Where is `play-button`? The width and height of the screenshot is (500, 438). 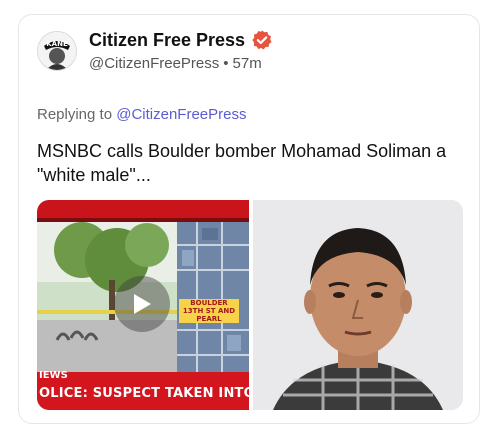
play-button is located at coordinates (142, 304).